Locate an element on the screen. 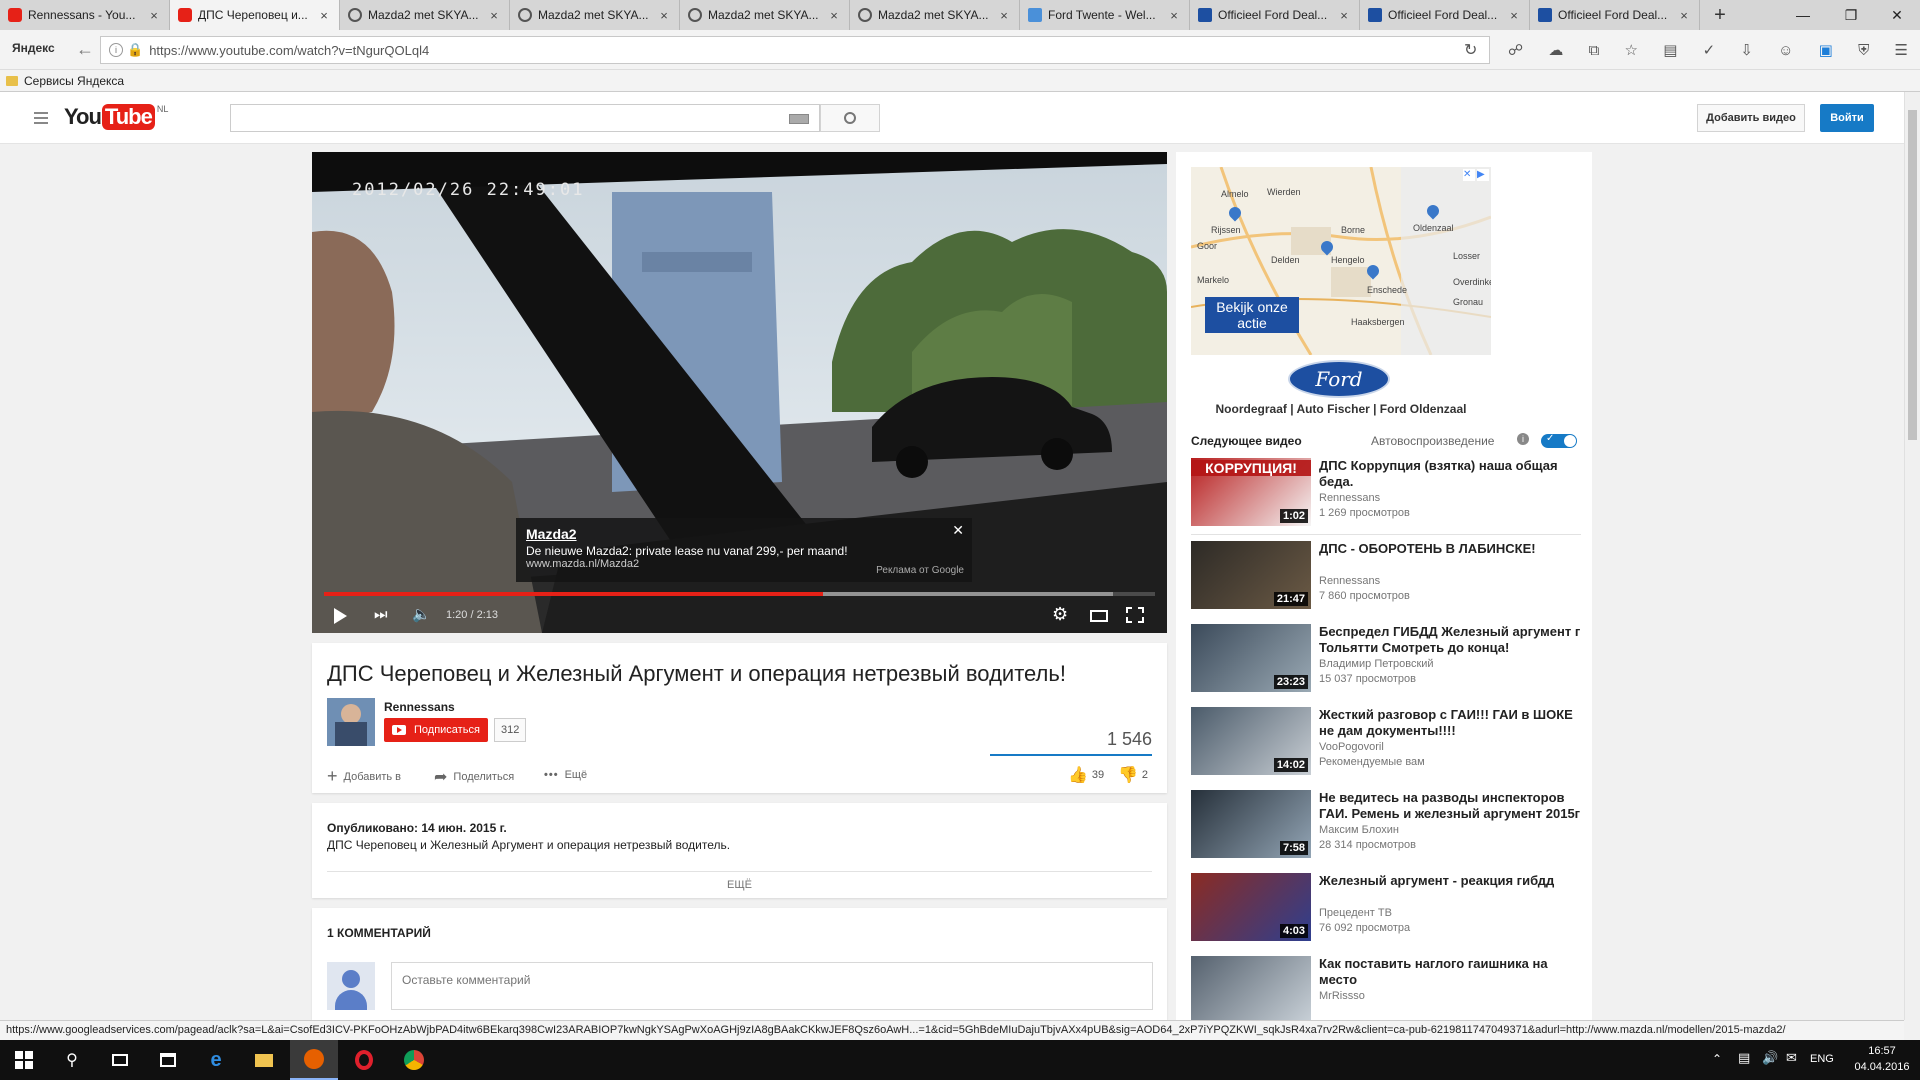  edge-icon: e is located at coordinates (216, 1060).